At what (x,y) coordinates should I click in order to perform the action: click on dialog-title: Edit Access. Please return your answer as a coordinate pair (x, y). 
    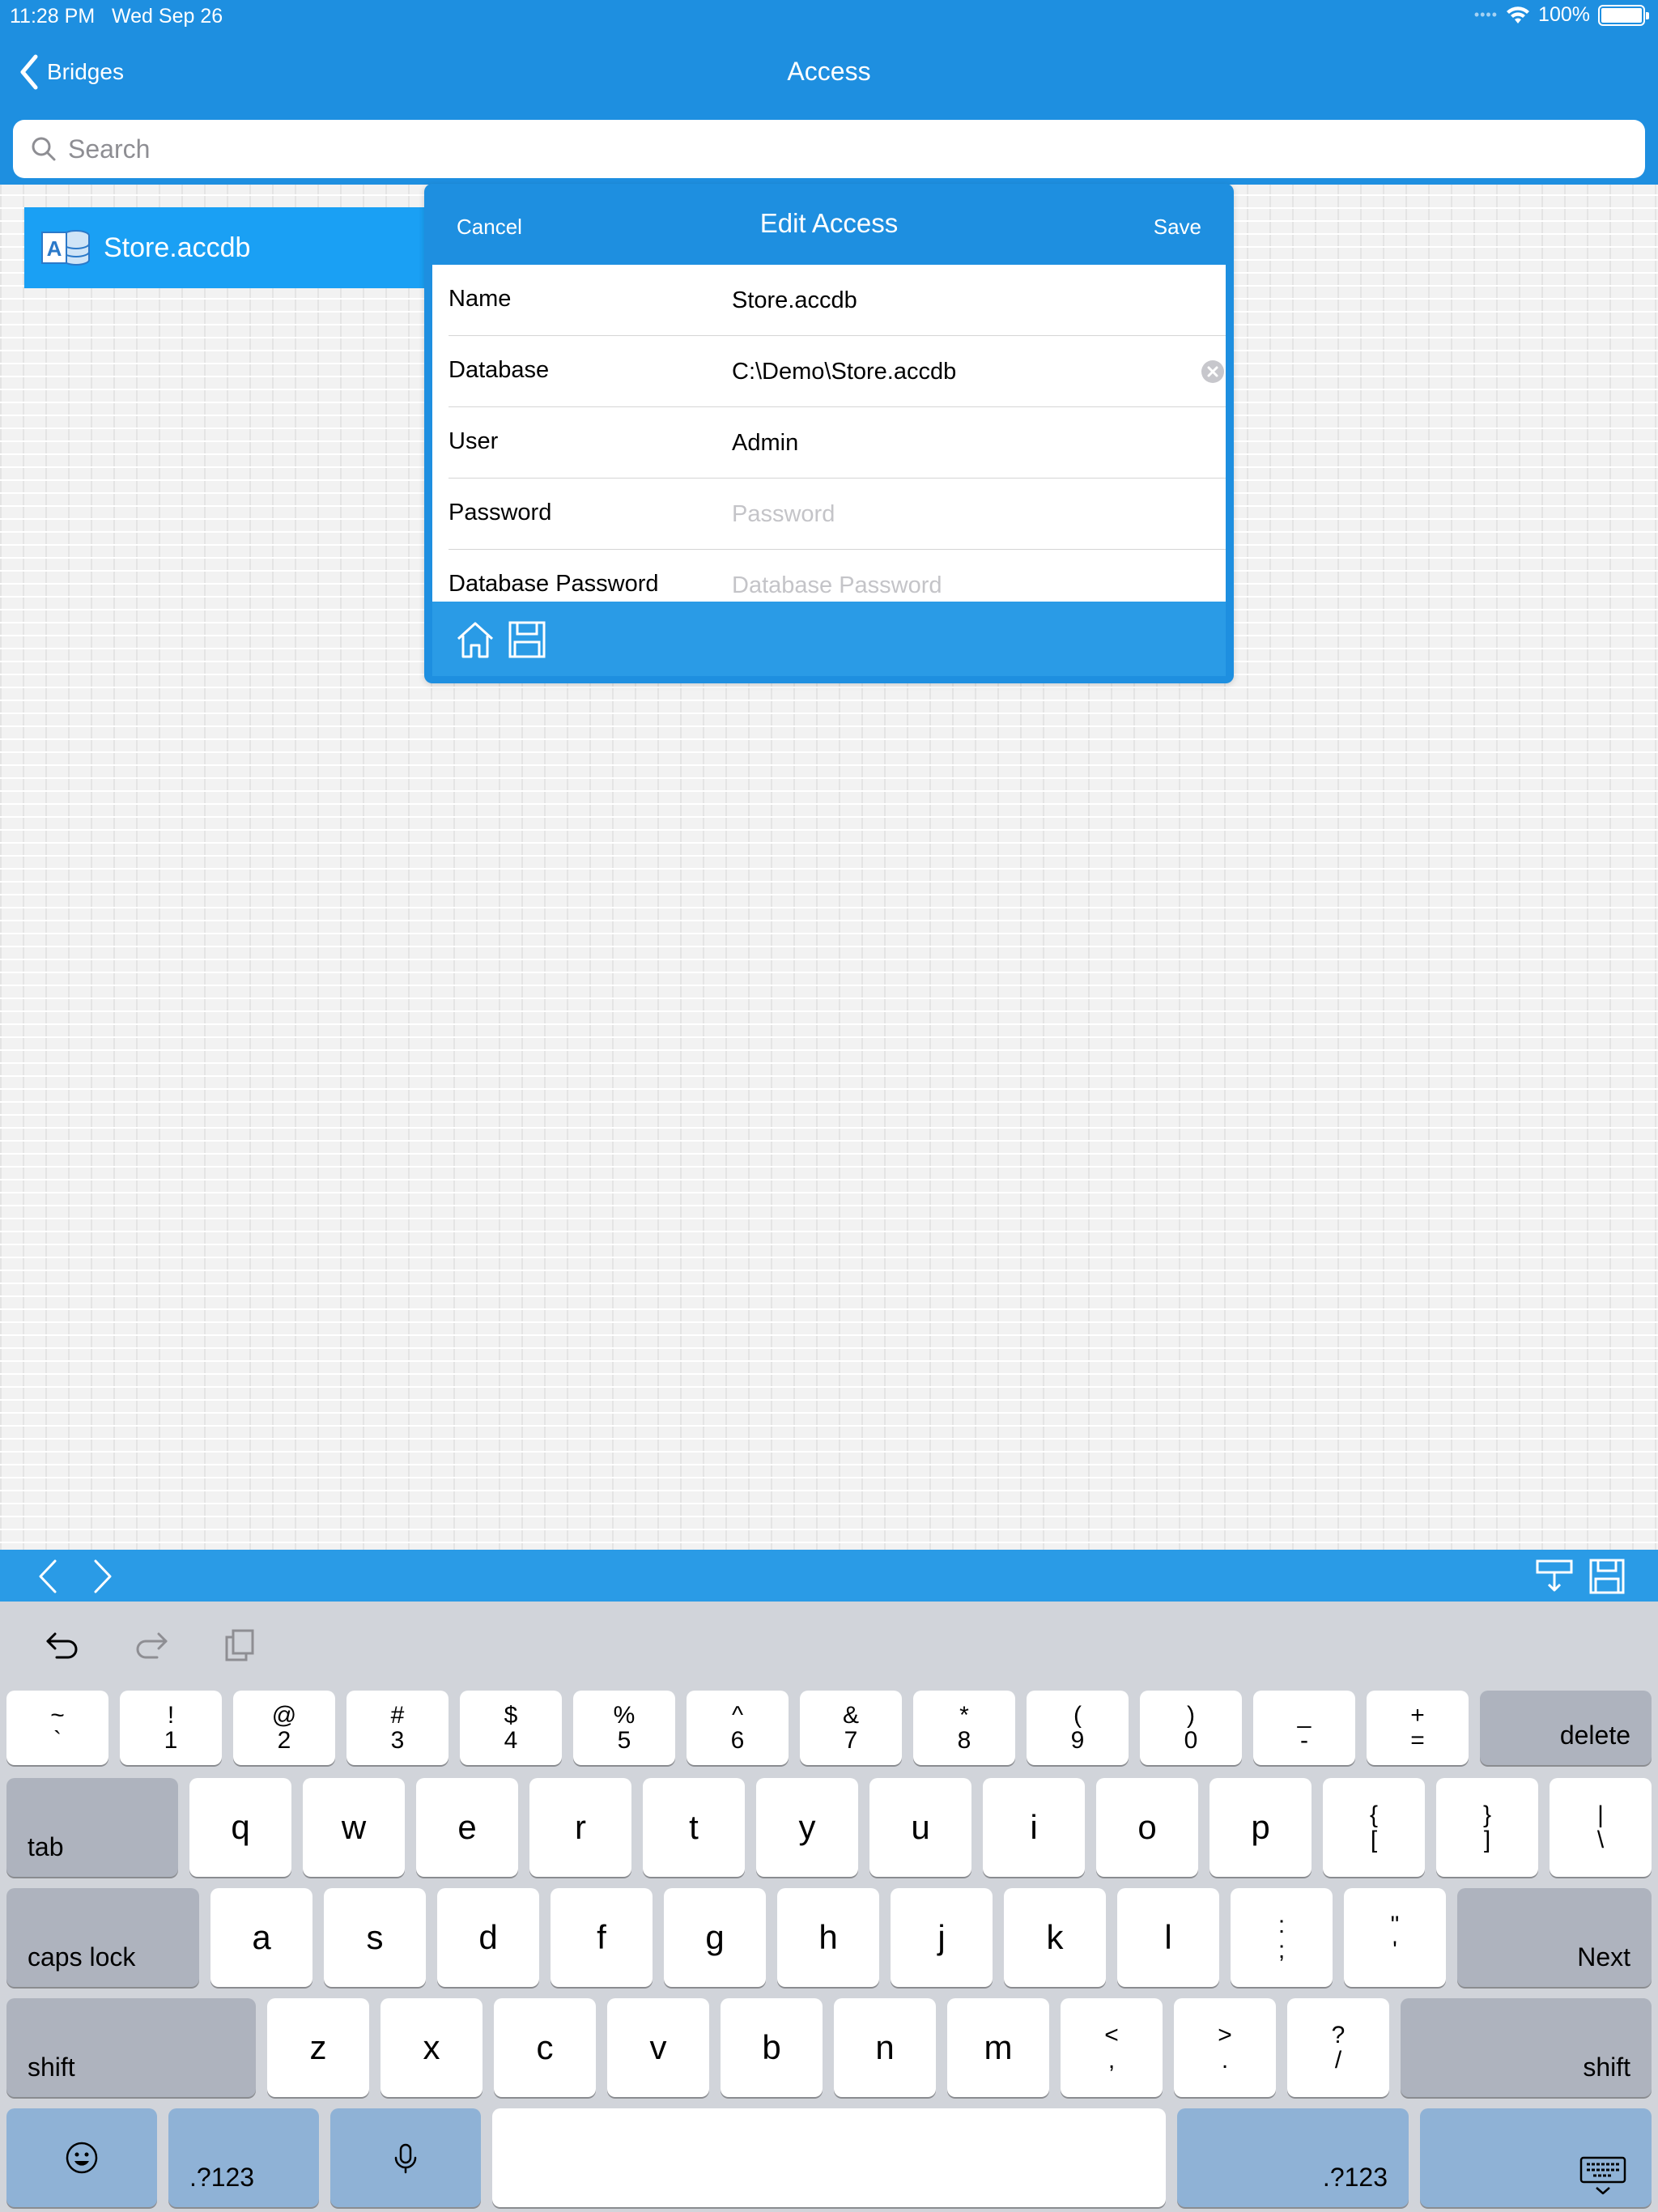
    Looking at the image, I should click on (829, 223).